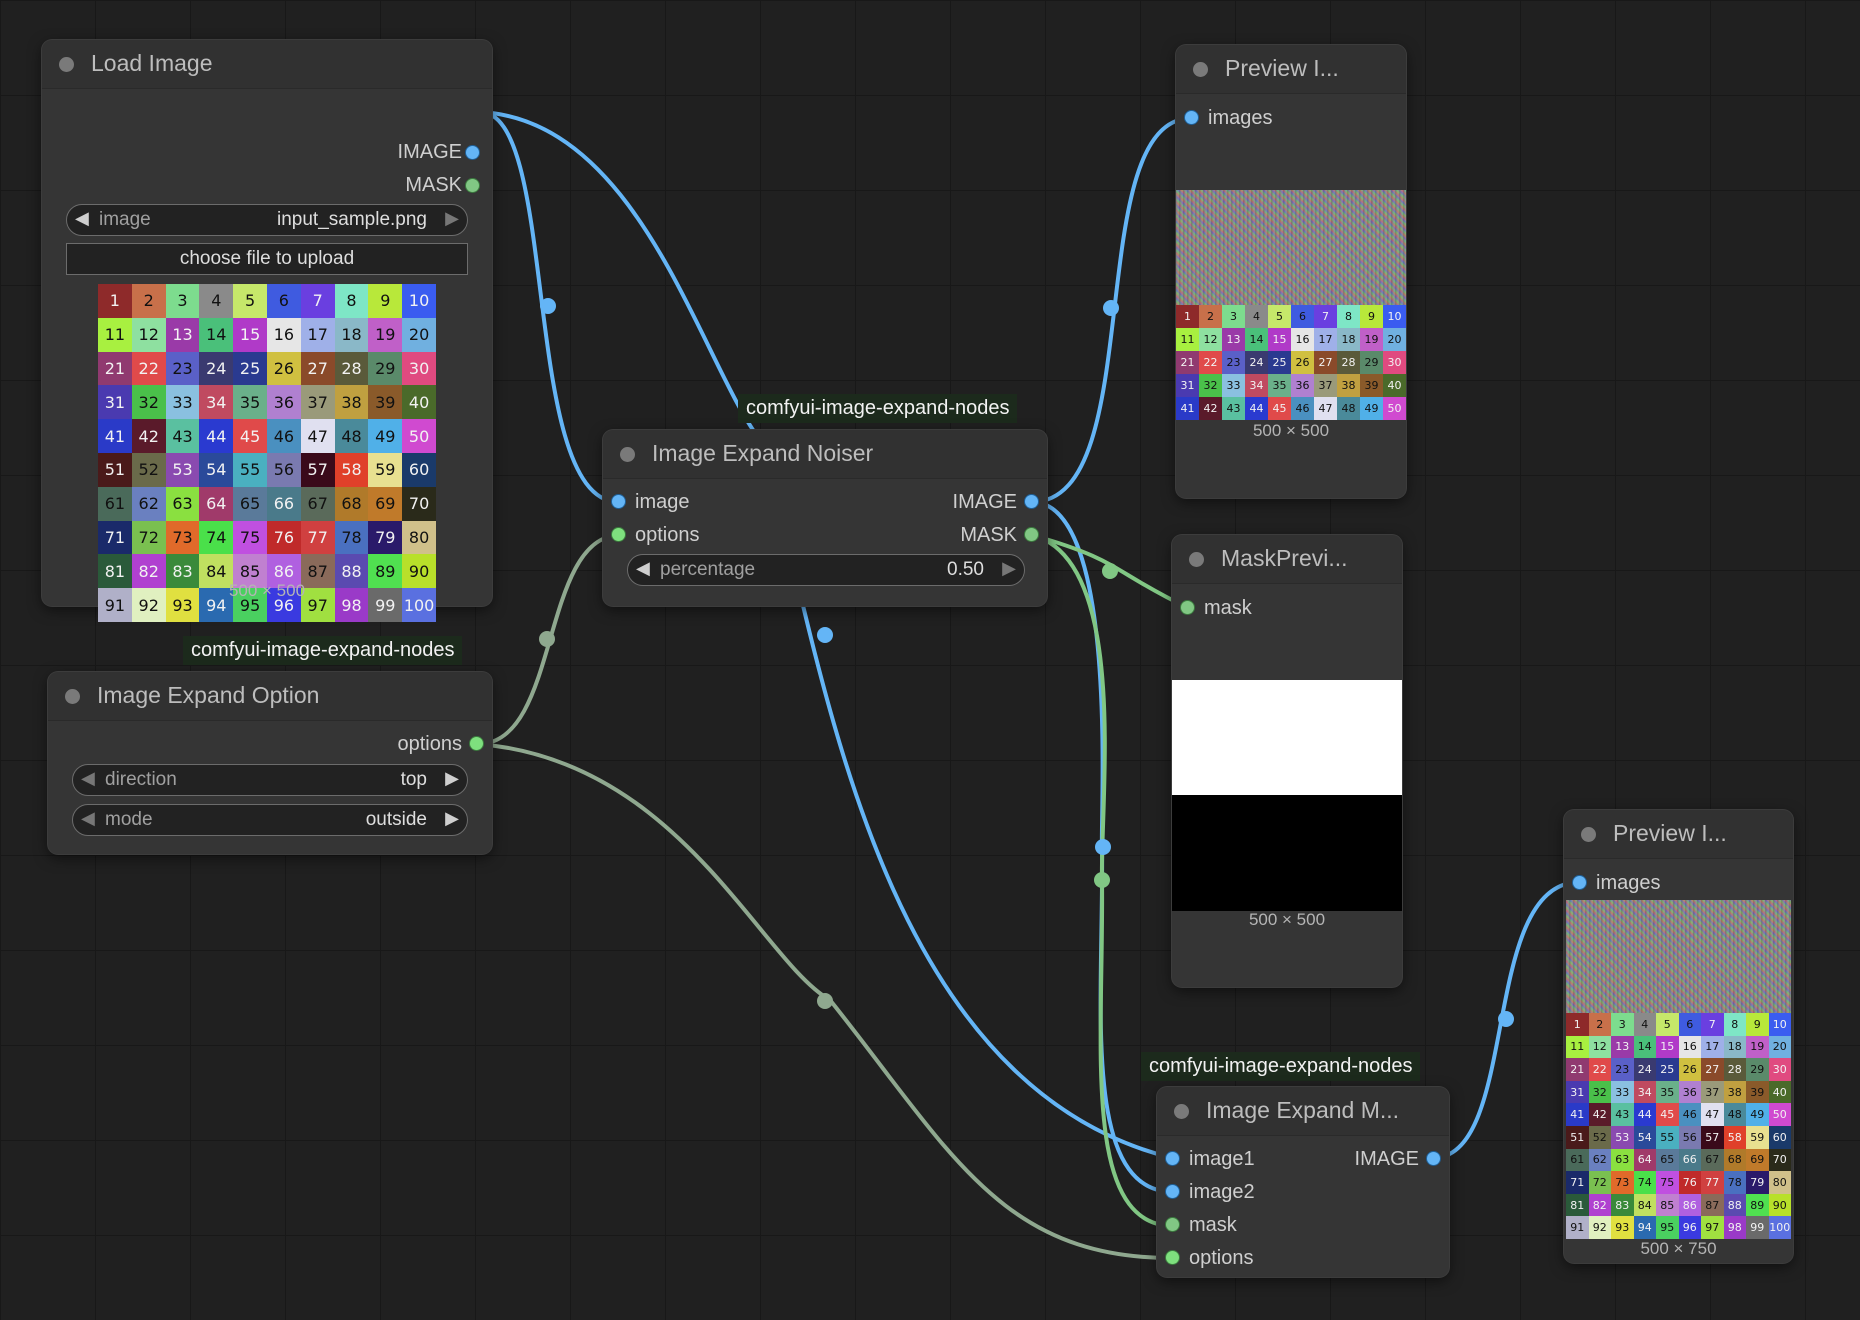 This screenshot has width=1860, height=1320. What do you see at coordinates (115, 301) in the screenshot?
I see `grid-cell: 1` at bounding box center [115, 301].